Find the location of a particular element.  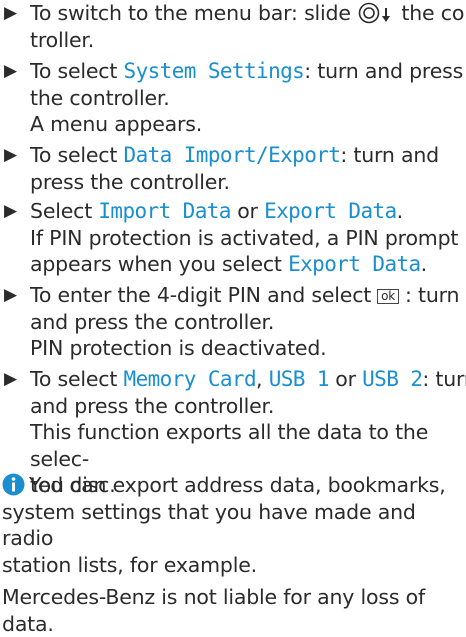

controller-icon is located at coordinates (369, 13).